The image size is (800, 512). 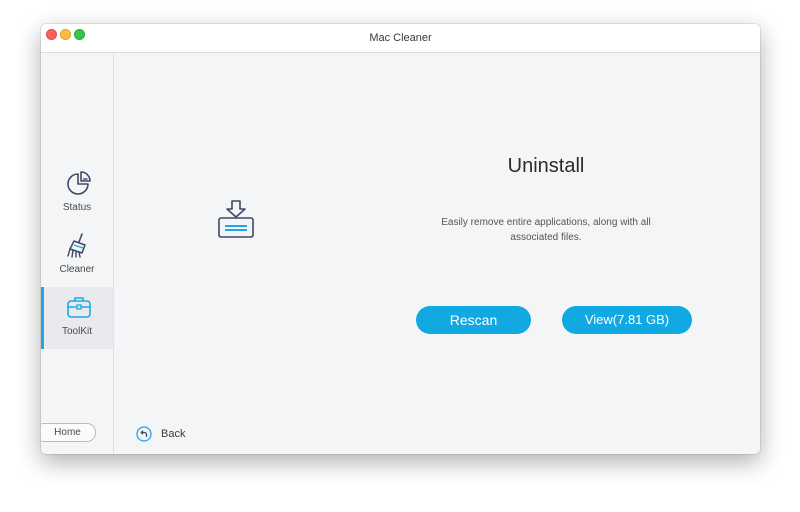 I want to click on window-title: Mac Cleaner, so click(x=400, y=38).